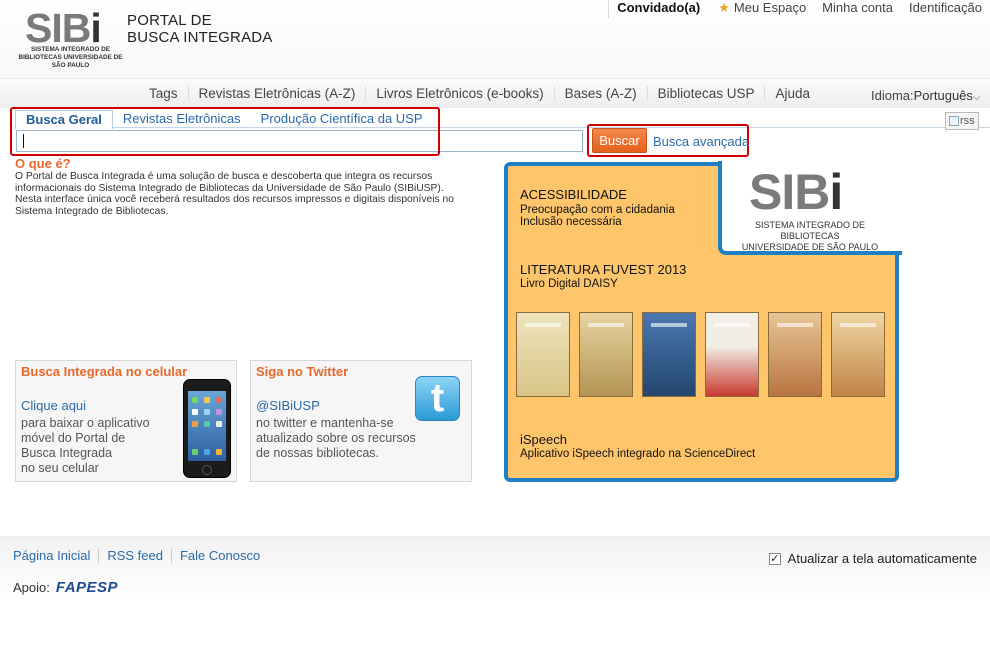 Image resolution: width=990 pixels, height=646 pixels. I want to click on mobile-card-text-1: para baixar o aplicativo, so click(85, 423).